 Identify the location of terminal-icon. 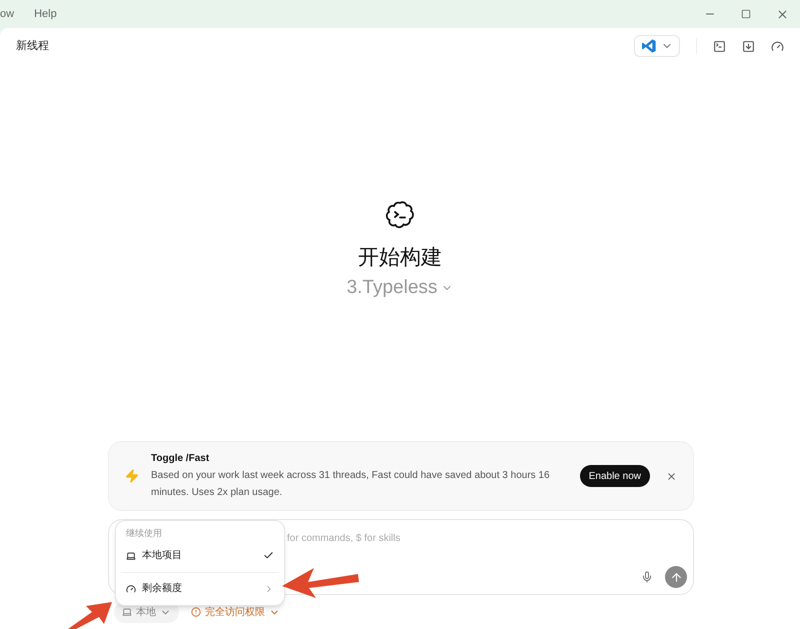
(719, 46).